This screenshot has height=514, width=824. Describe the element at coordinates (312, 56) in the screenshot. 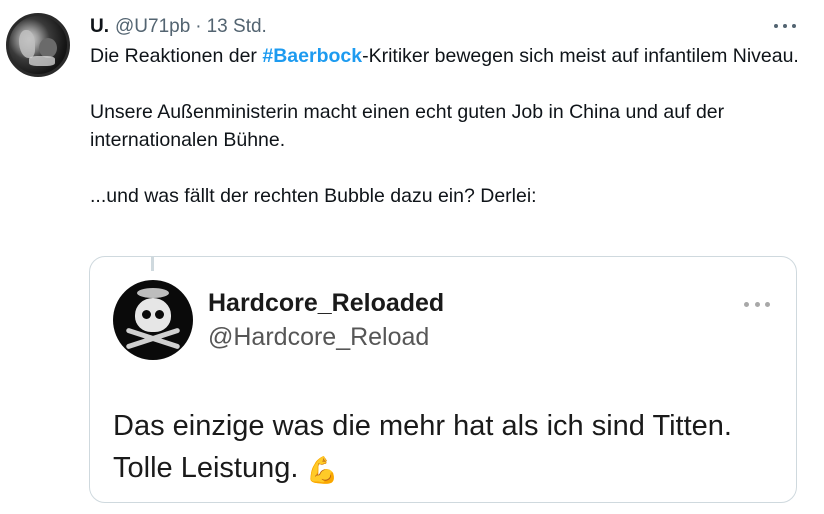

I see `hashtag-link: #Baerbock` at that location.